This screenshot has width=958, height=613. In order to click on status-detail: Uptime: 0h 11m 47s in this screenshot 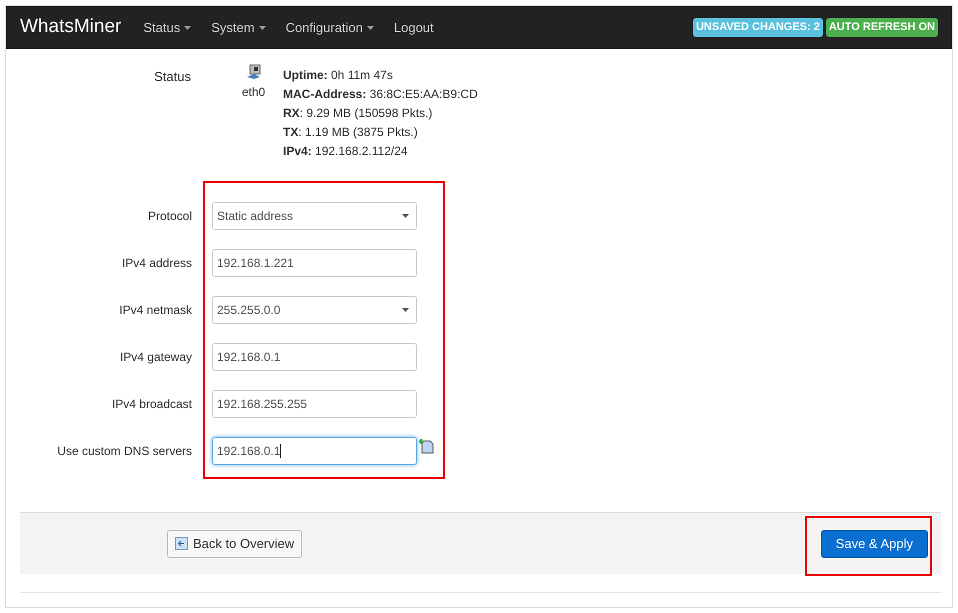, I will do `click(338, 75)`.